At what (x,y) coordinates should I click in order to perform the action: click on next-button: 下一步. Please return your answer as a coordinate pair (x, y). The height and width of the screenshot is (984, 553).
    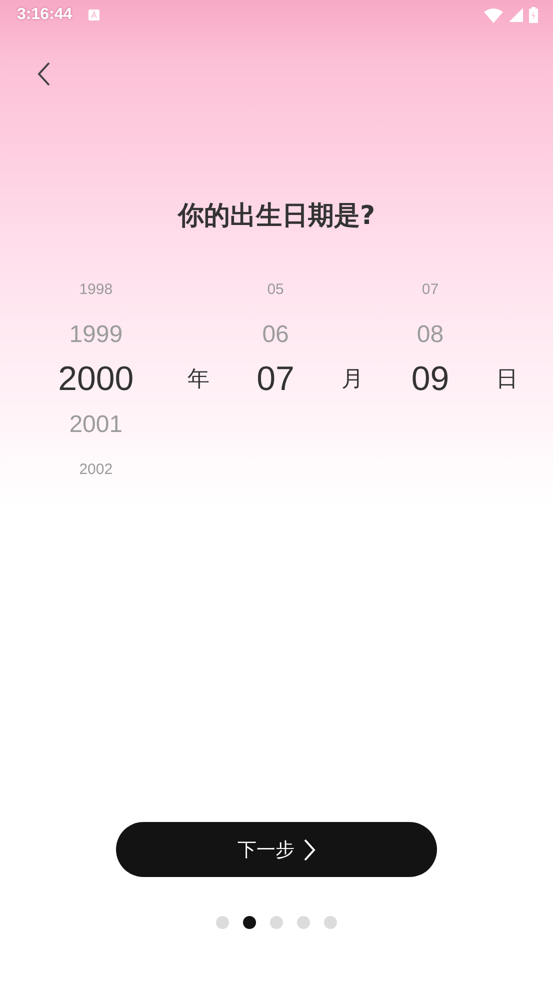
    Looking at the image, I should click on (276, 849).